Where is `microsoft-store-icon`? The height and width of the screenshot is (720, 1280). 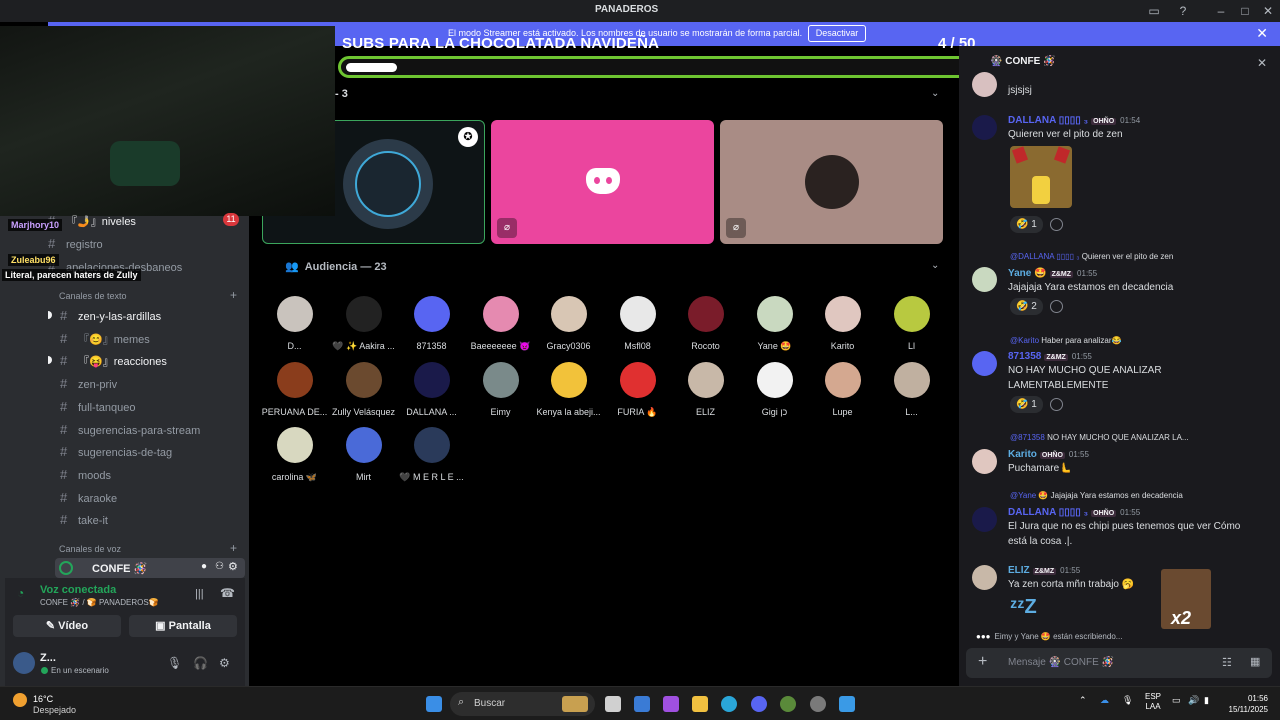
microsoft-store-icon is located at coordinates (642, 704).